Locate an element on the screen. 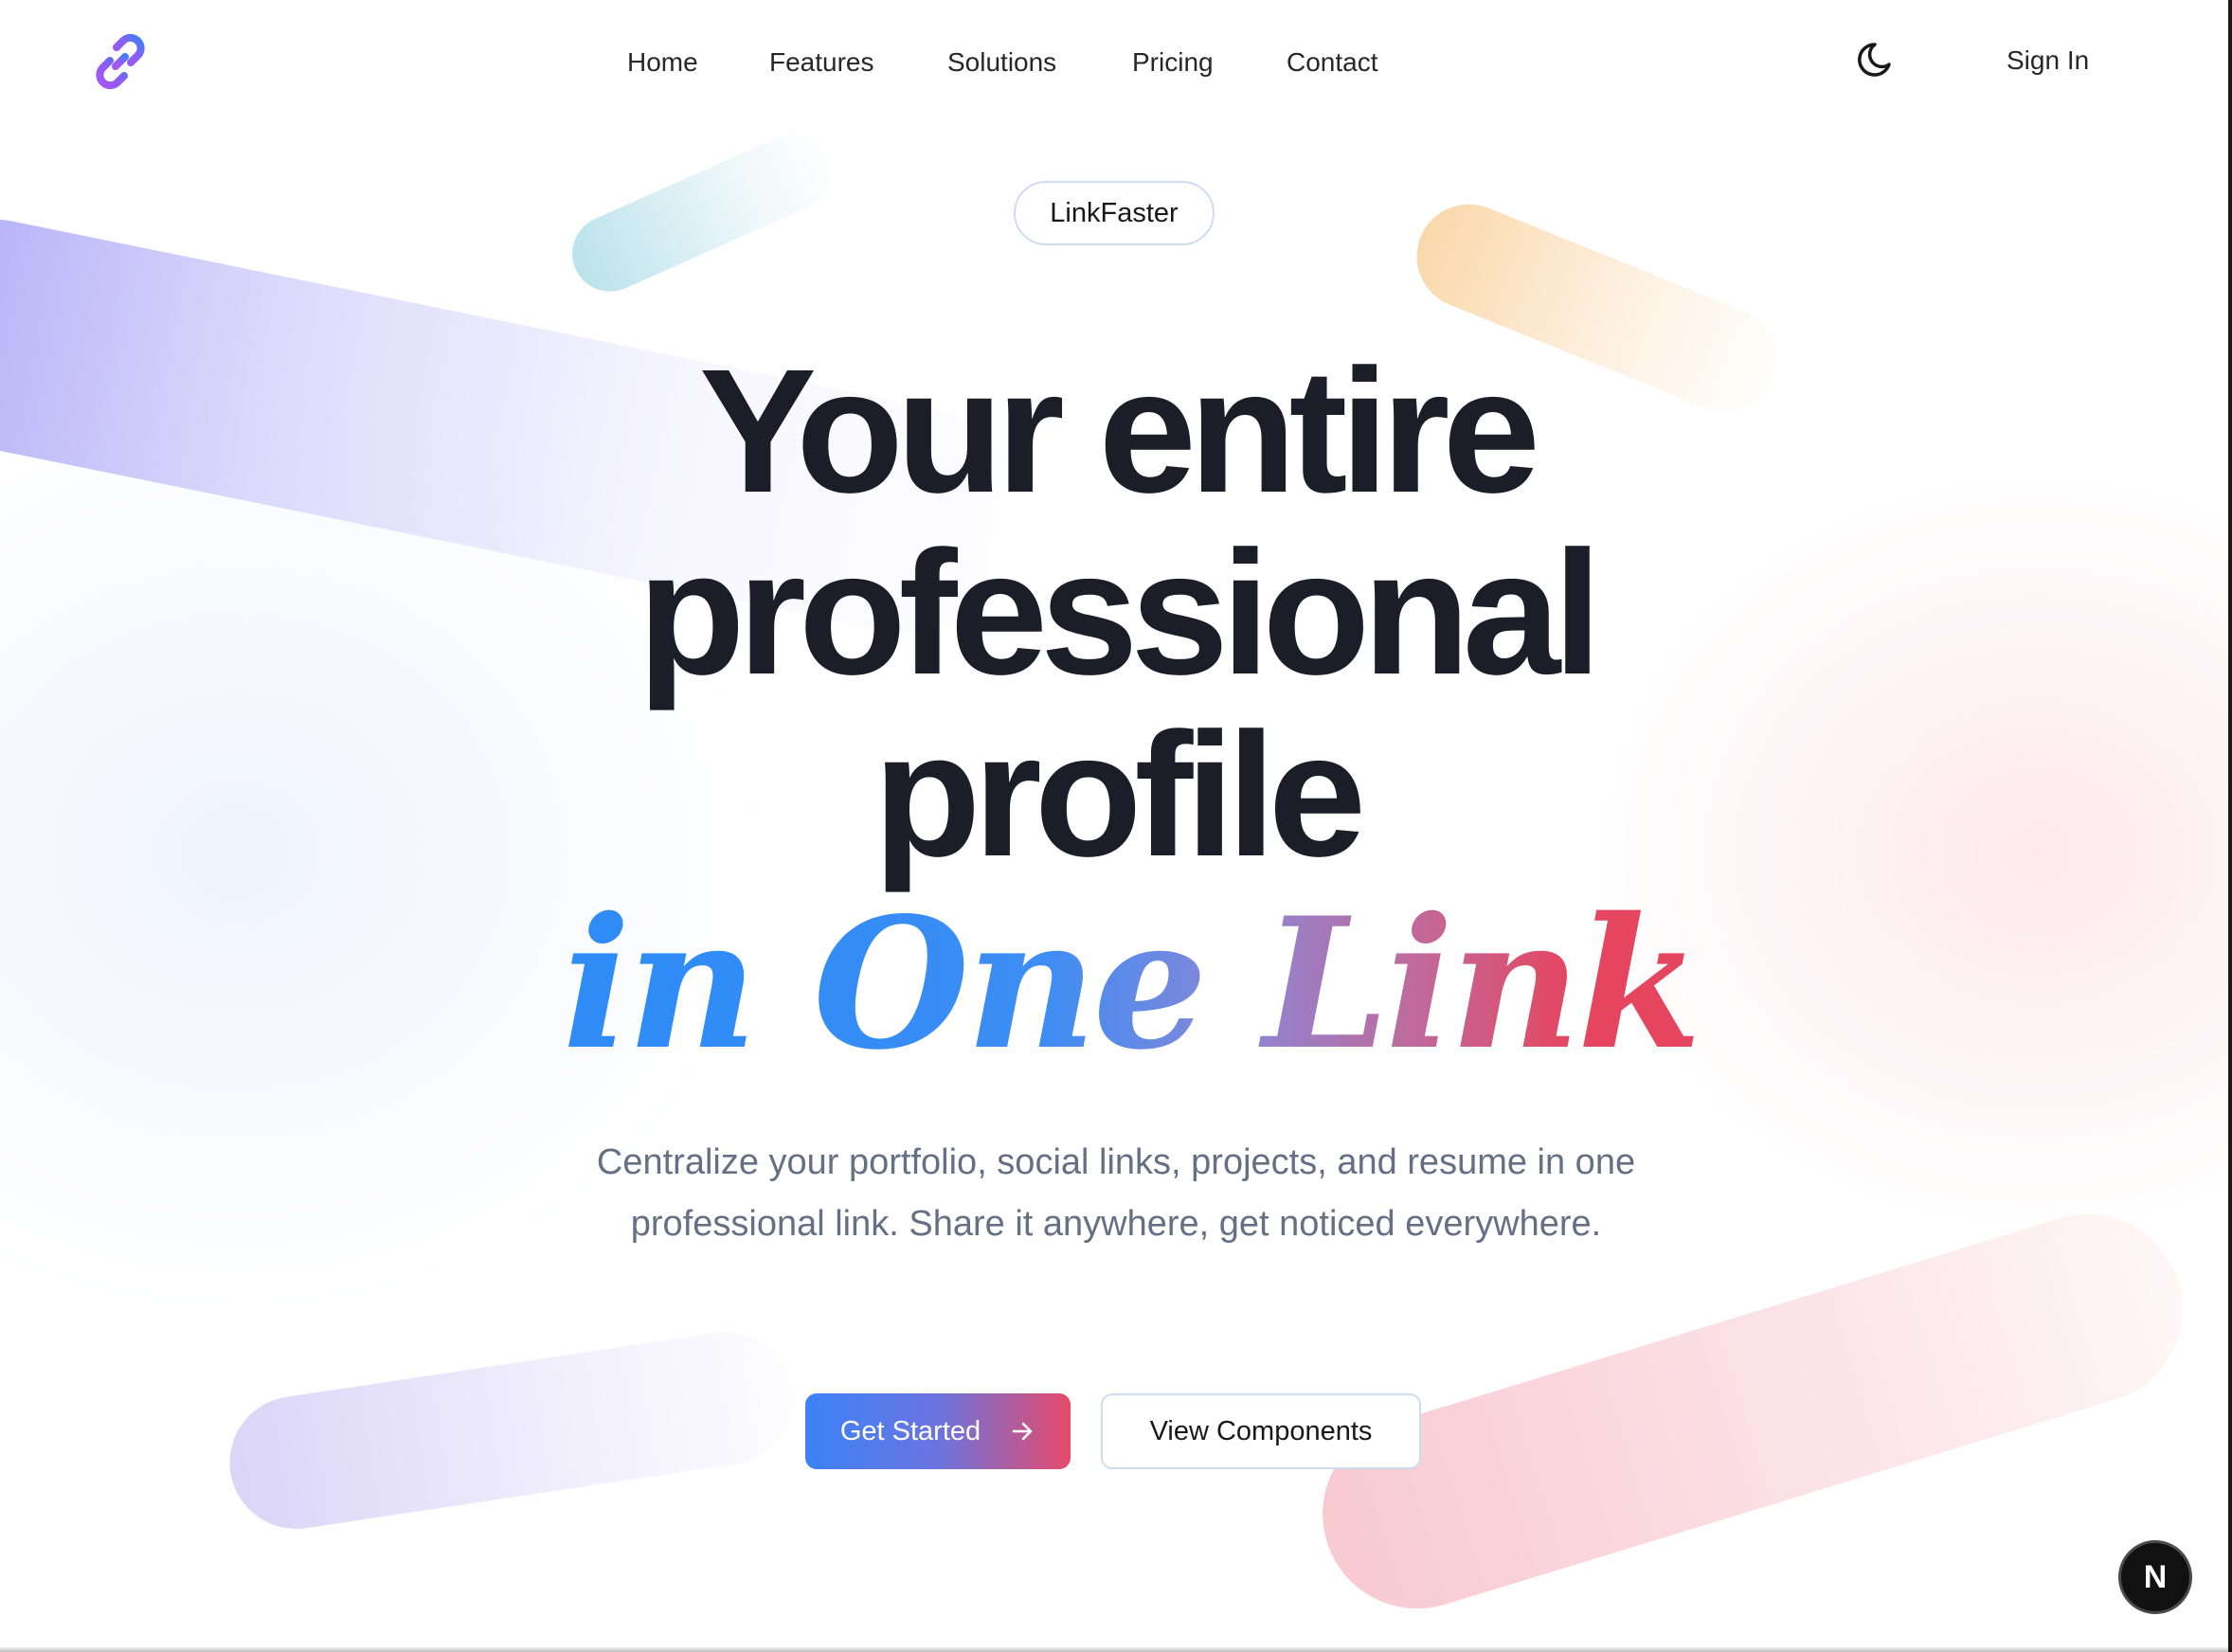 This screenshot has width=2232, height=1652. brand-badge: LinkFaster is located at coordinates (1114, 213).